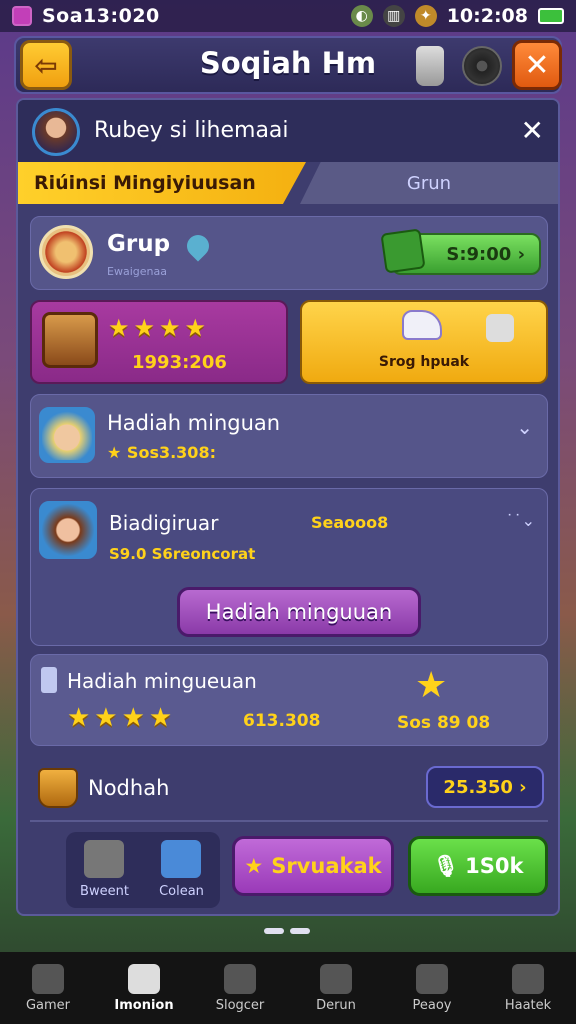  I want to click on bucket-value-button: 25.350 ›, so click(485, 787).